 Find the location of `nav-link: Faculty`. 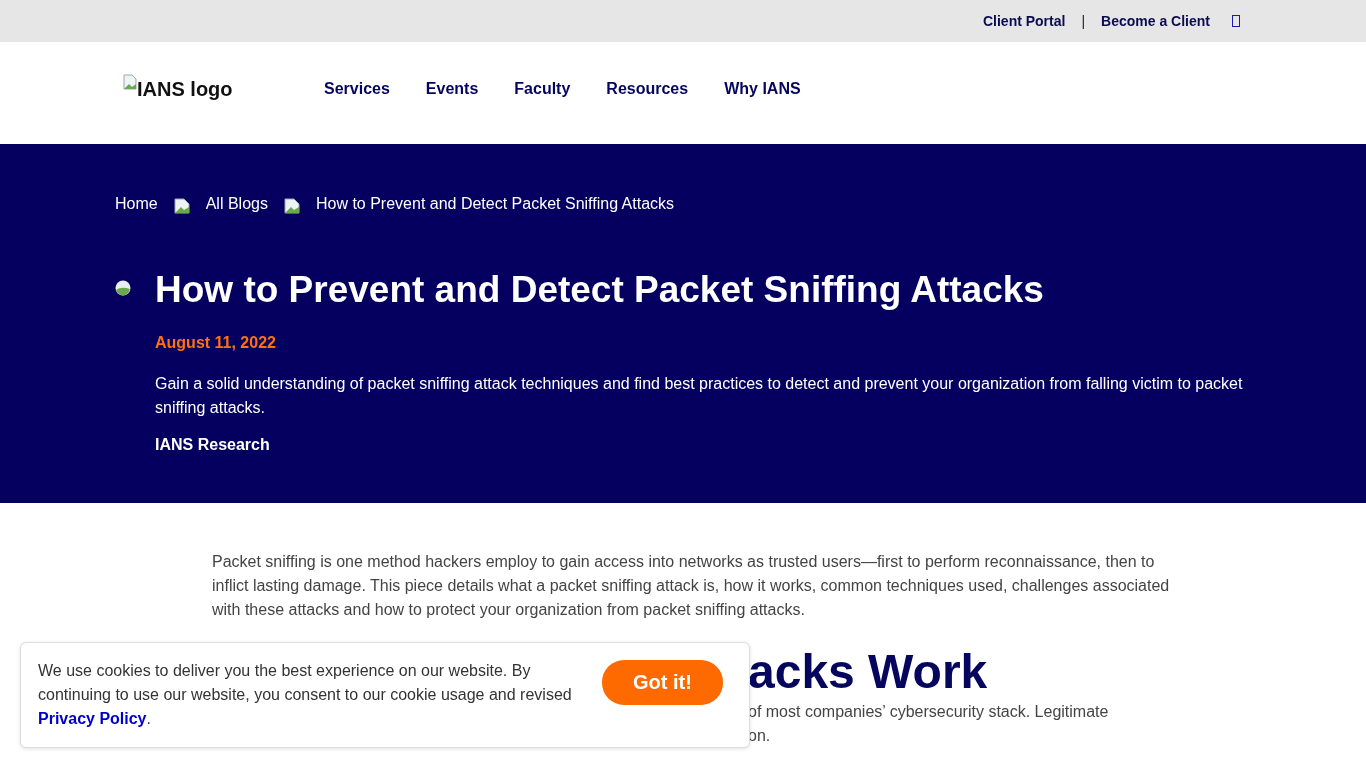

nav-link: Faculty is located at coordinates (542, 89).